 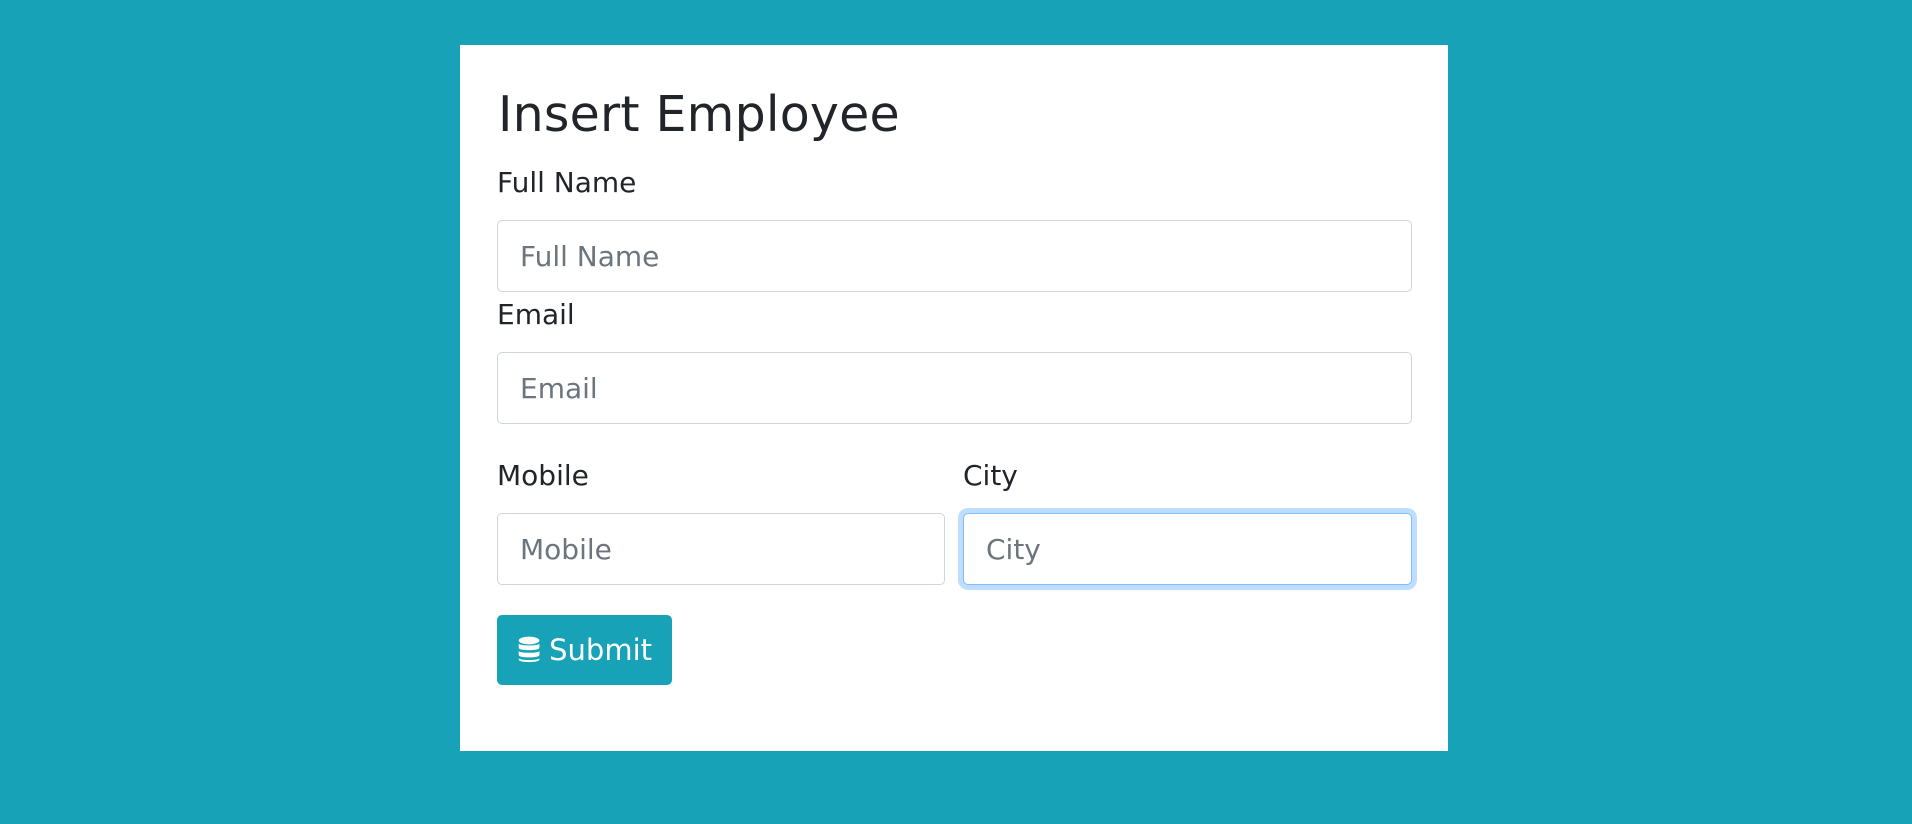 I want to click on city-input, so click(x=1187, y=549).